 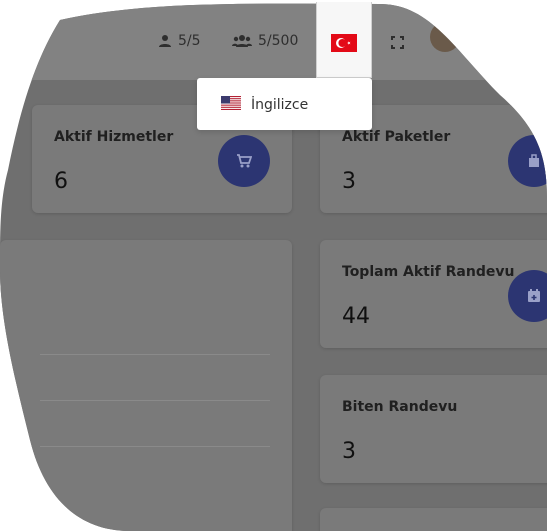 What do you see at coordinates (61, 181) in the screenshot?
I see `card-value: 6` at bounding box center [61, 181].